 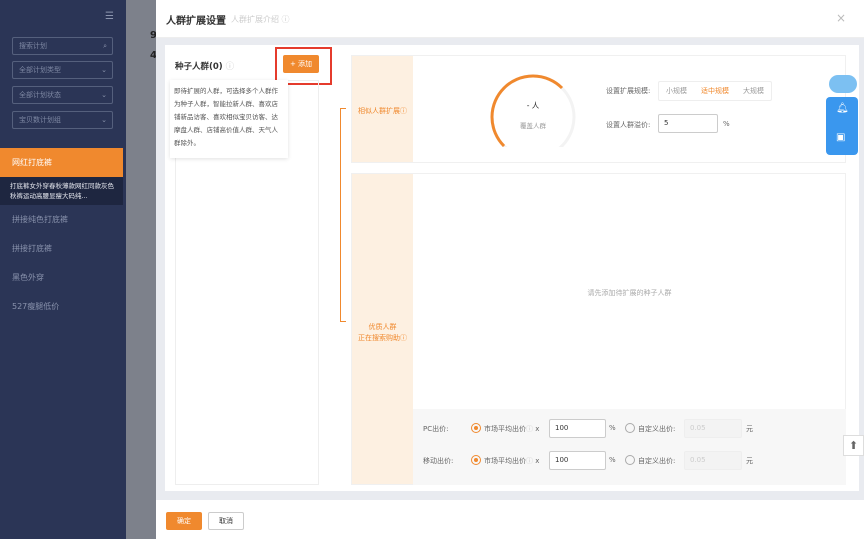 What do you see at coordinates (841, 18) in the screenshot?
I see `close-icon: ×` at bounding box center [841, 18].